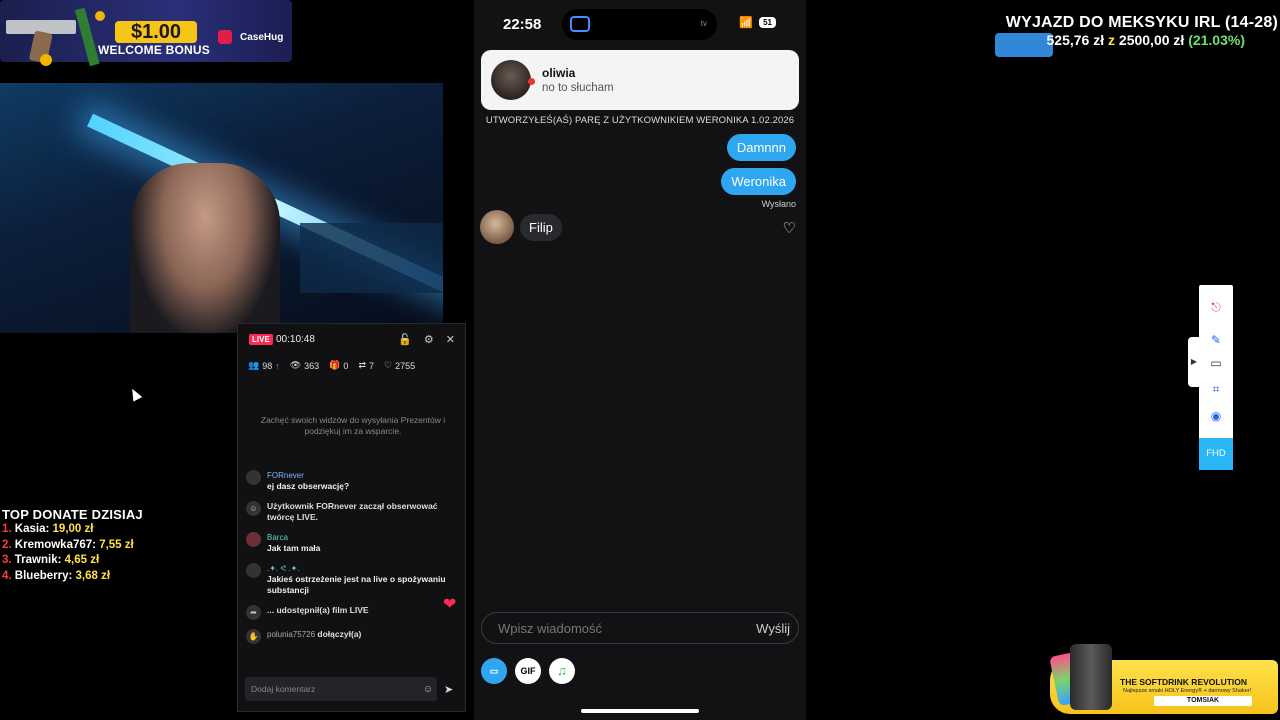 The height and width of the screenshot is (720, 1280). I want to click on stat-gifts: 🎁 0, so click(339, 365).